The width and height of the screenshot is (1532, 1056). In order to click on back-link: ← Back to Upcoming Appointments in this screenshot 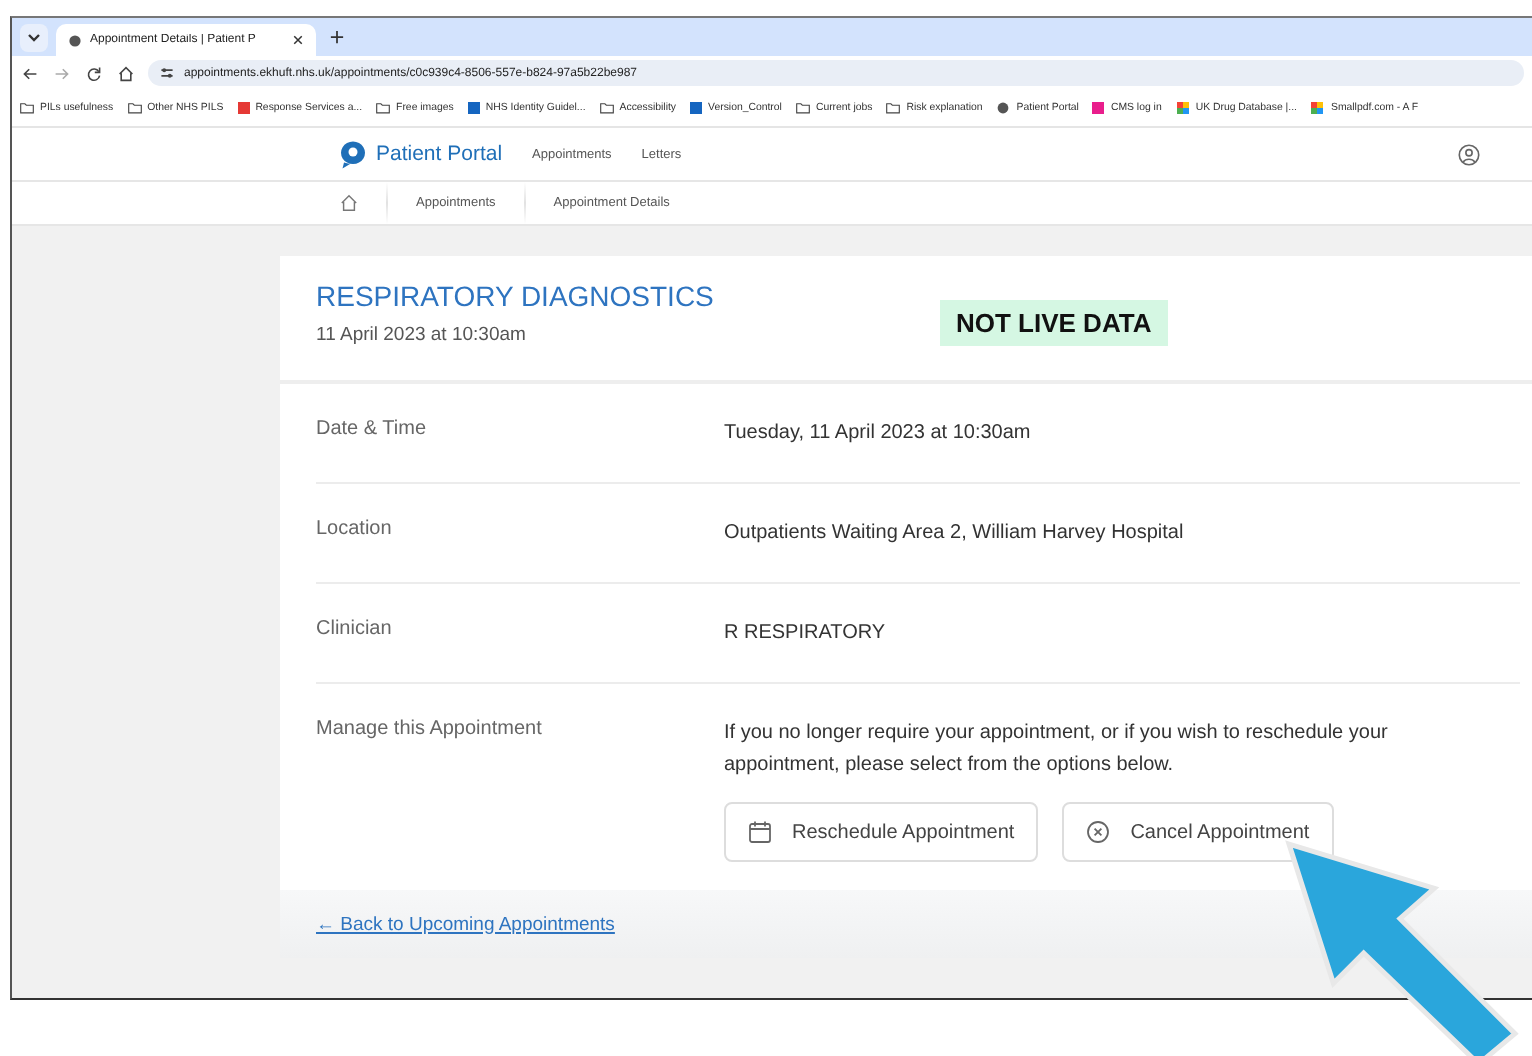, I will do `click(465, 924)`.